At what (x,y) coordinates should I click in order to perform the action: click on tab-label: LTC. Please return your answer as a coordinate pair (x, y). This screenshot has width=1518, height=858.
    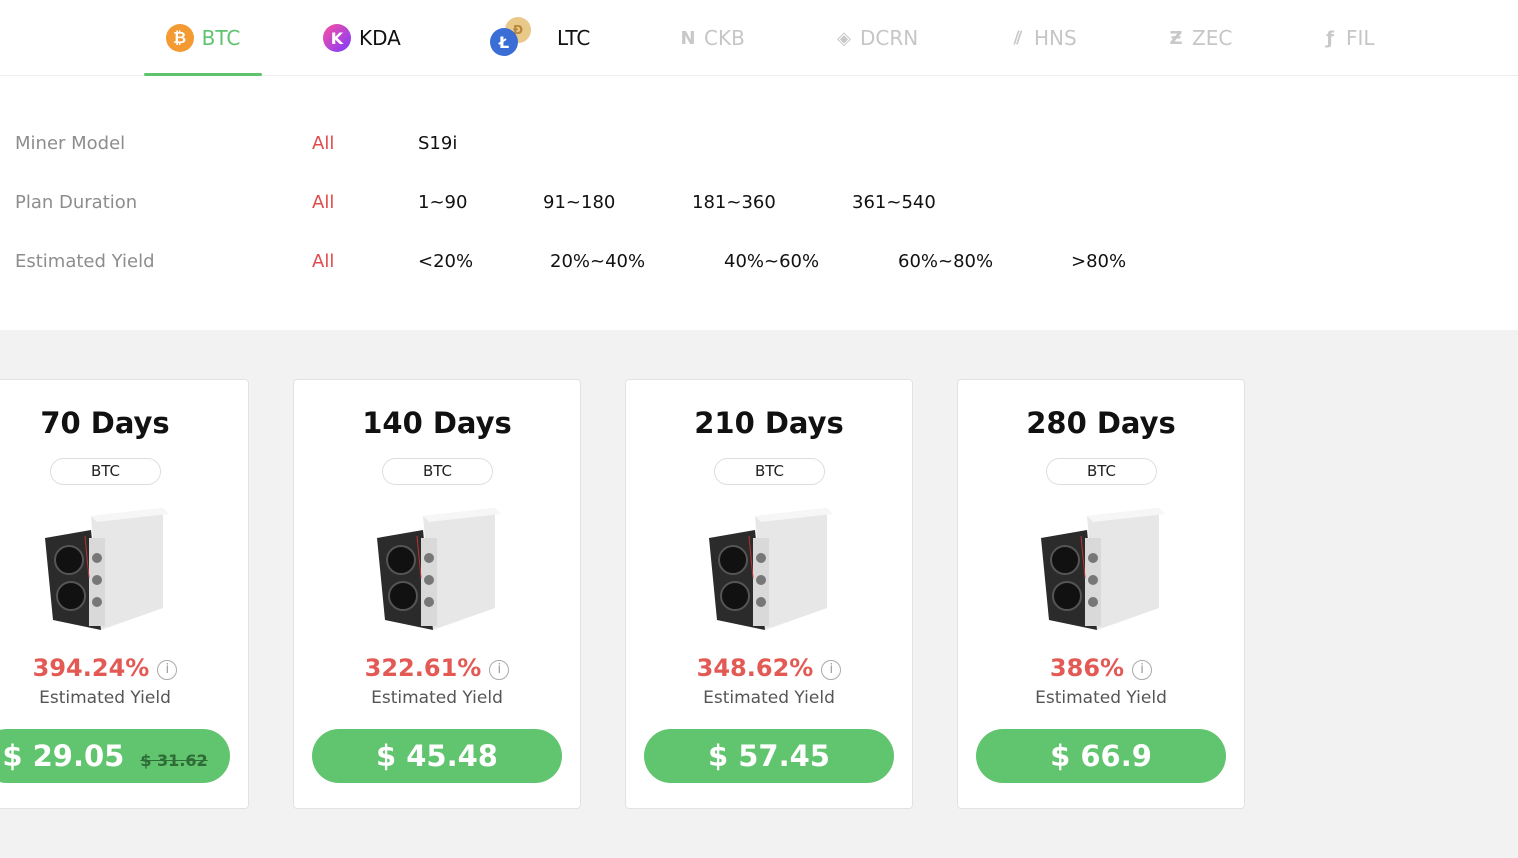
    Looking at the image, I should click on (574, 38).